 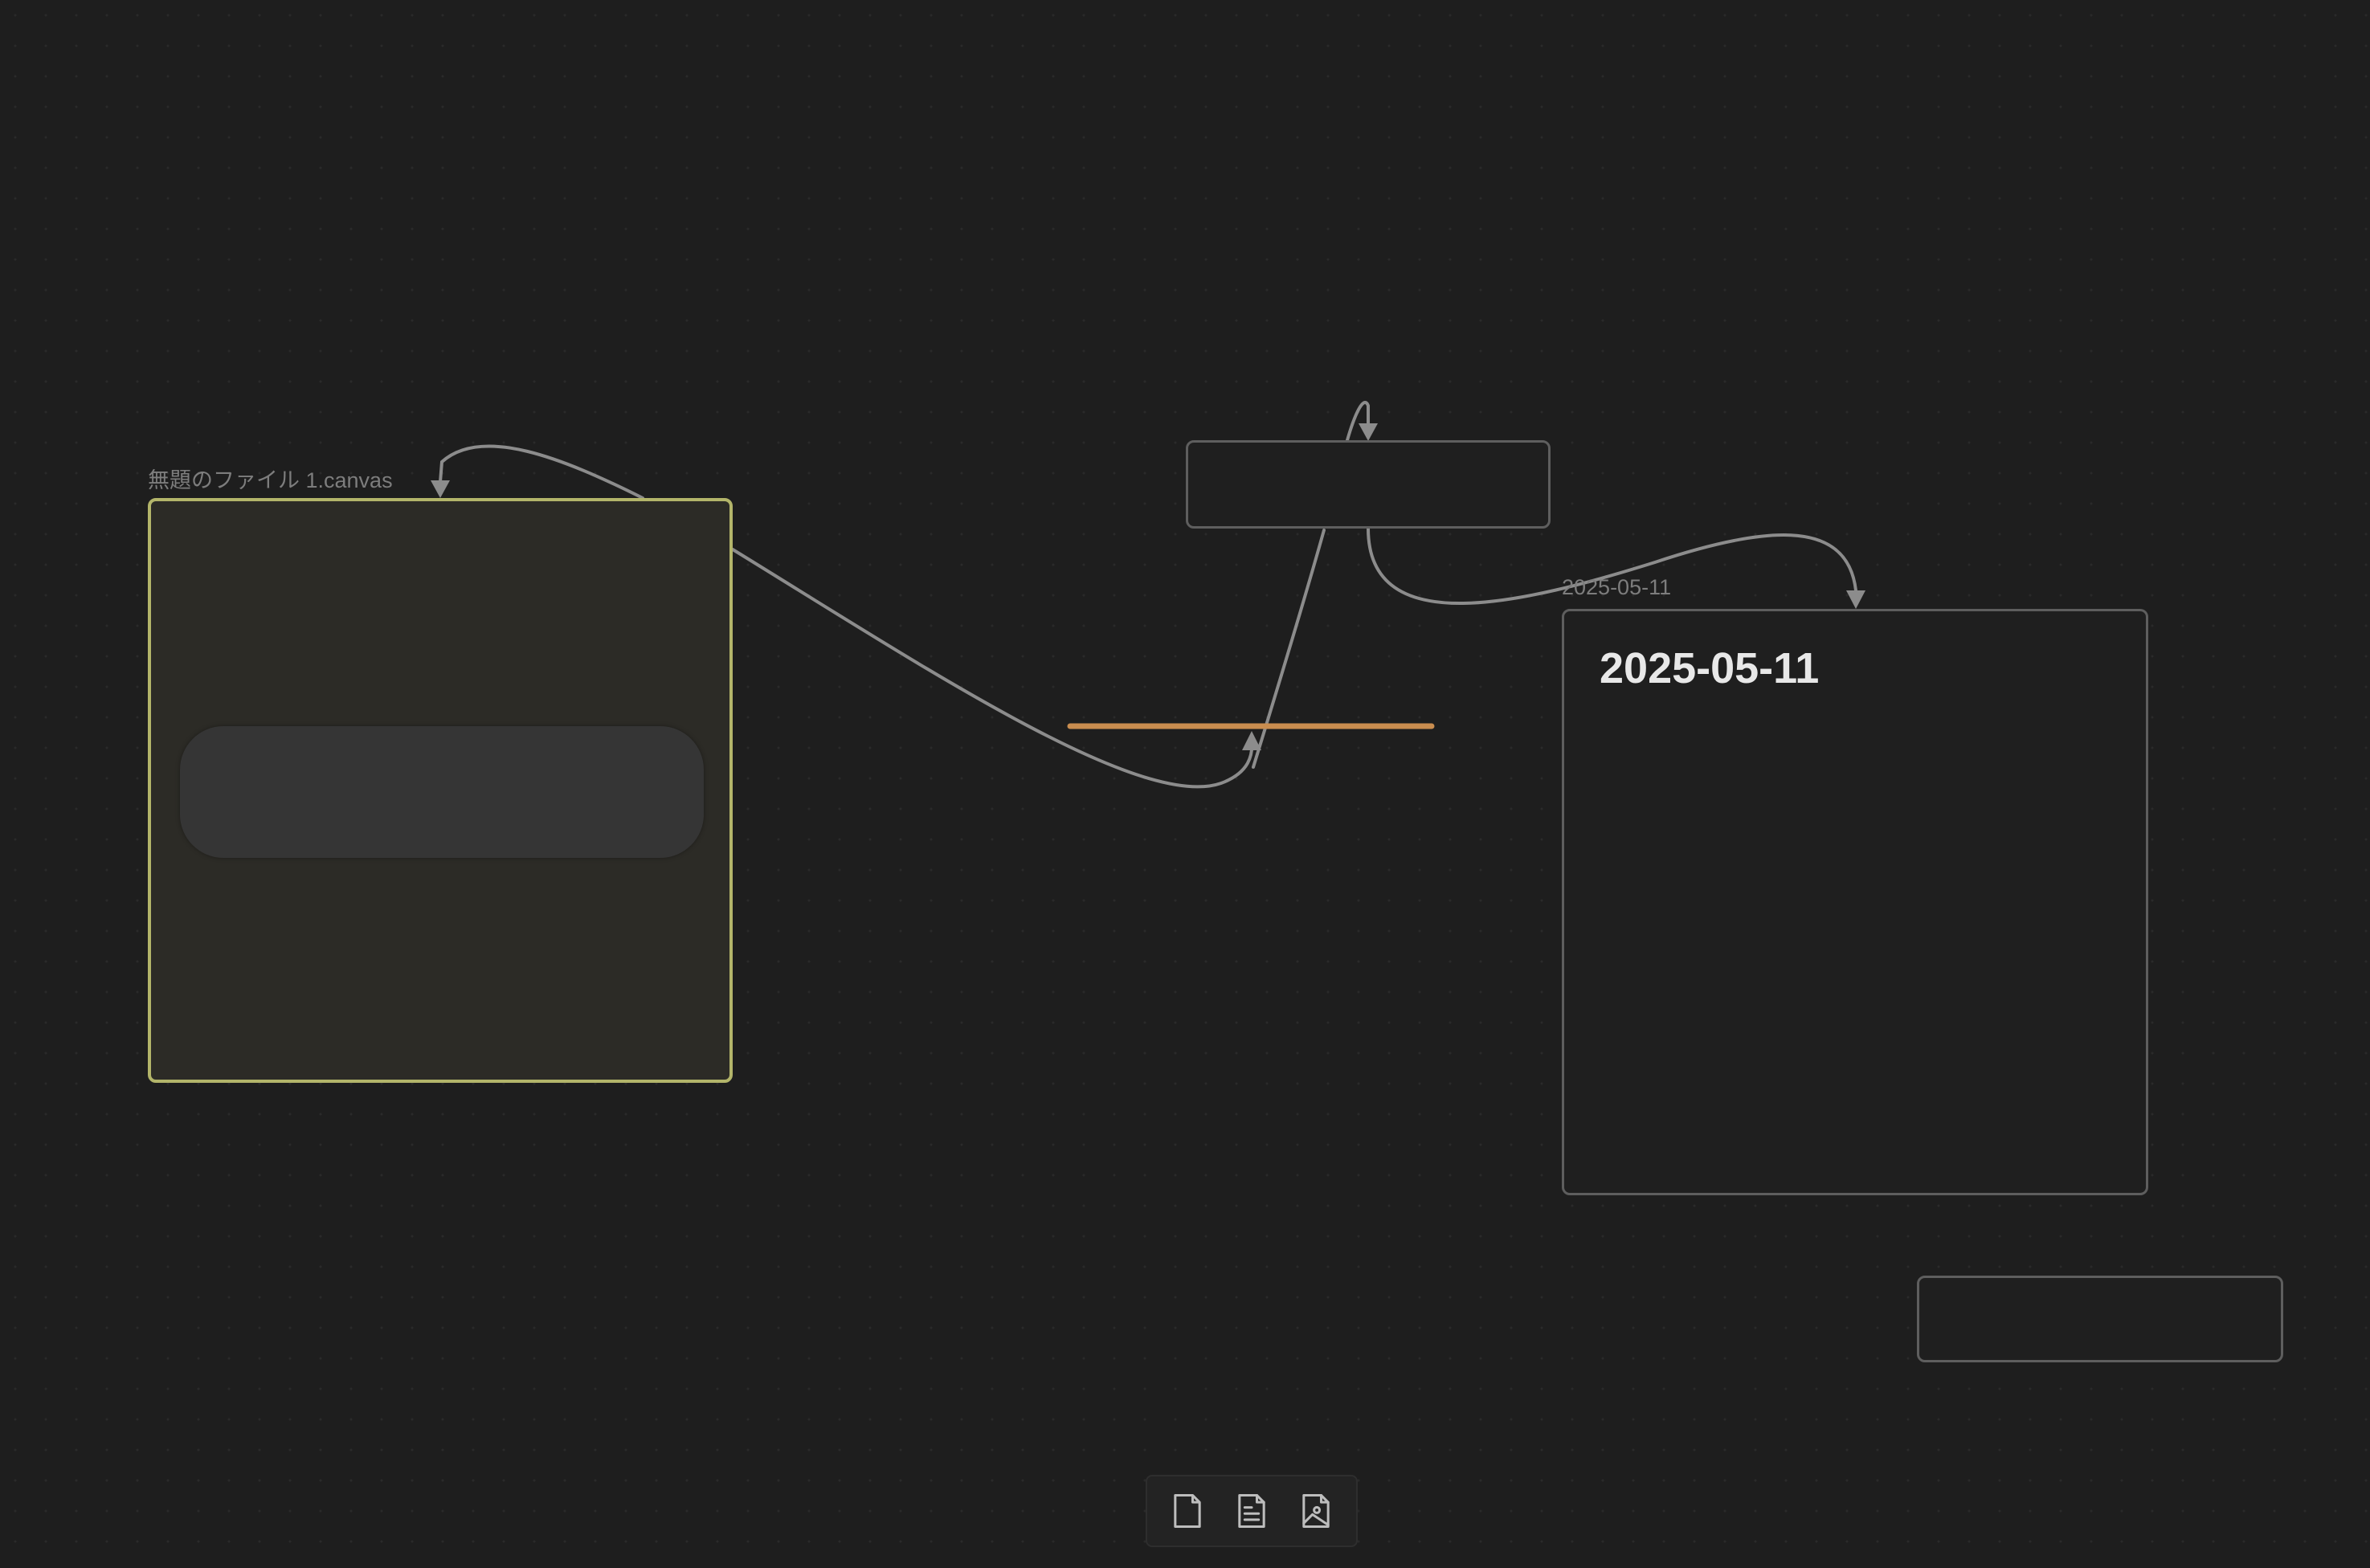 I want to click on canvas-toolbar, so click(x=1252, y=1511).